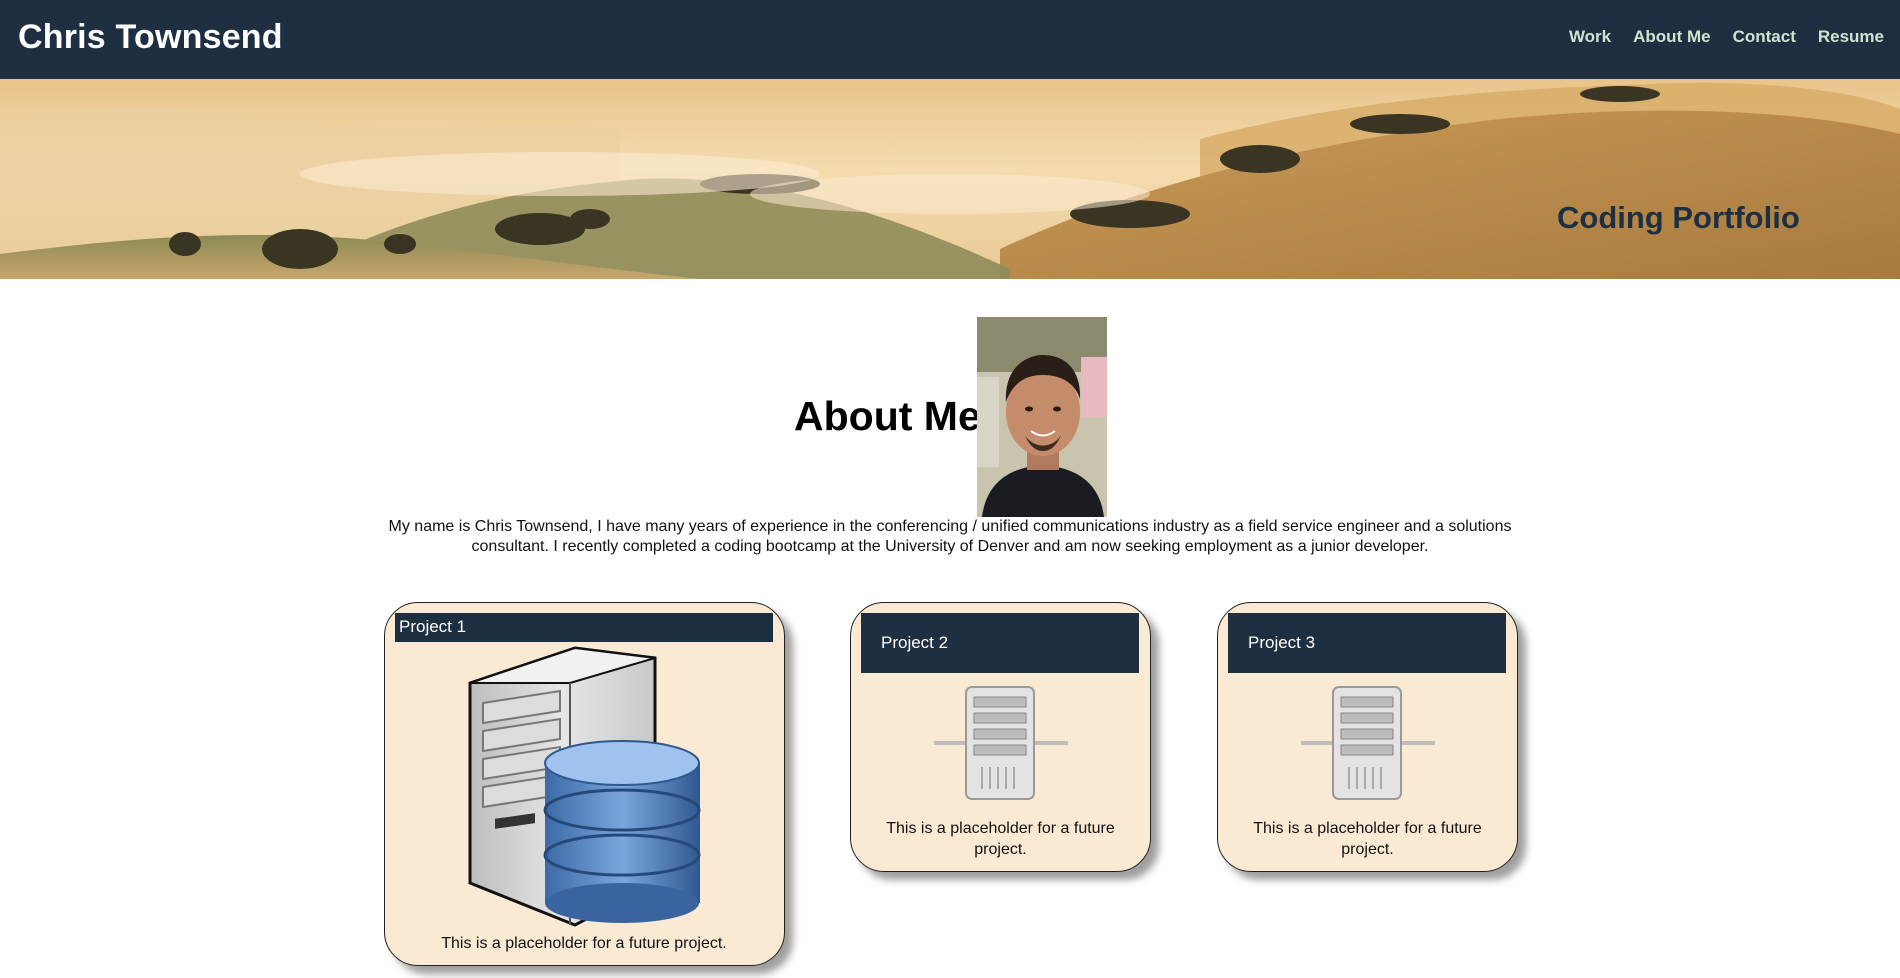 The height and width of the screenshot is (978, 1900). I want to click on about-heading: About Me, so click(887, 416).